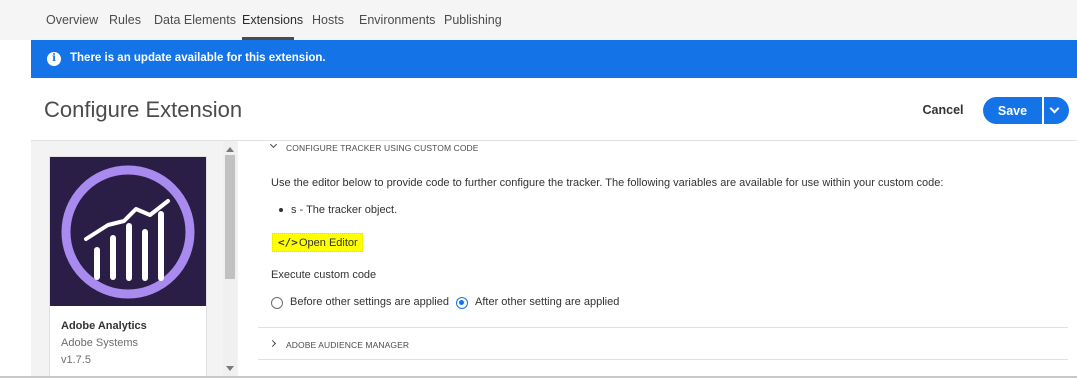 Image resolution: width=1077 pixels, height=378 pixels. Describe the element at coordinates (547, 302) in the screenshot. I see `radio-label-after: After other setting are applied` at that location.